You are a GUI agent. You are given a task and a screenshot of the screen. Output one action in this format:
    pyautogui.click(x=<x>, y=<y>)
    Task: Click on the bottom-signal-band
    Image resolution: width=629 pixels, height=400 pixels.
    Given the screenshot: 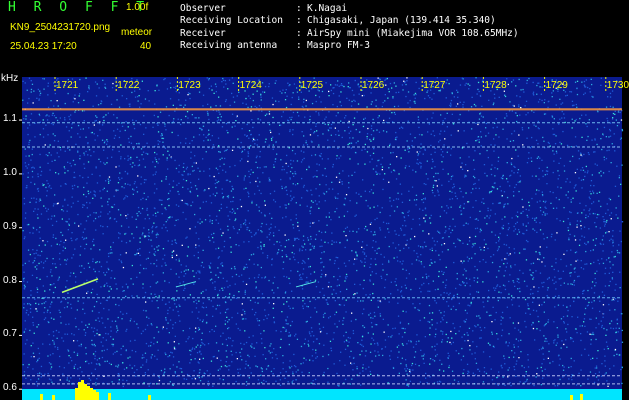 What is the action you would take?
    pyautogui.click(x=322, y=394)
    